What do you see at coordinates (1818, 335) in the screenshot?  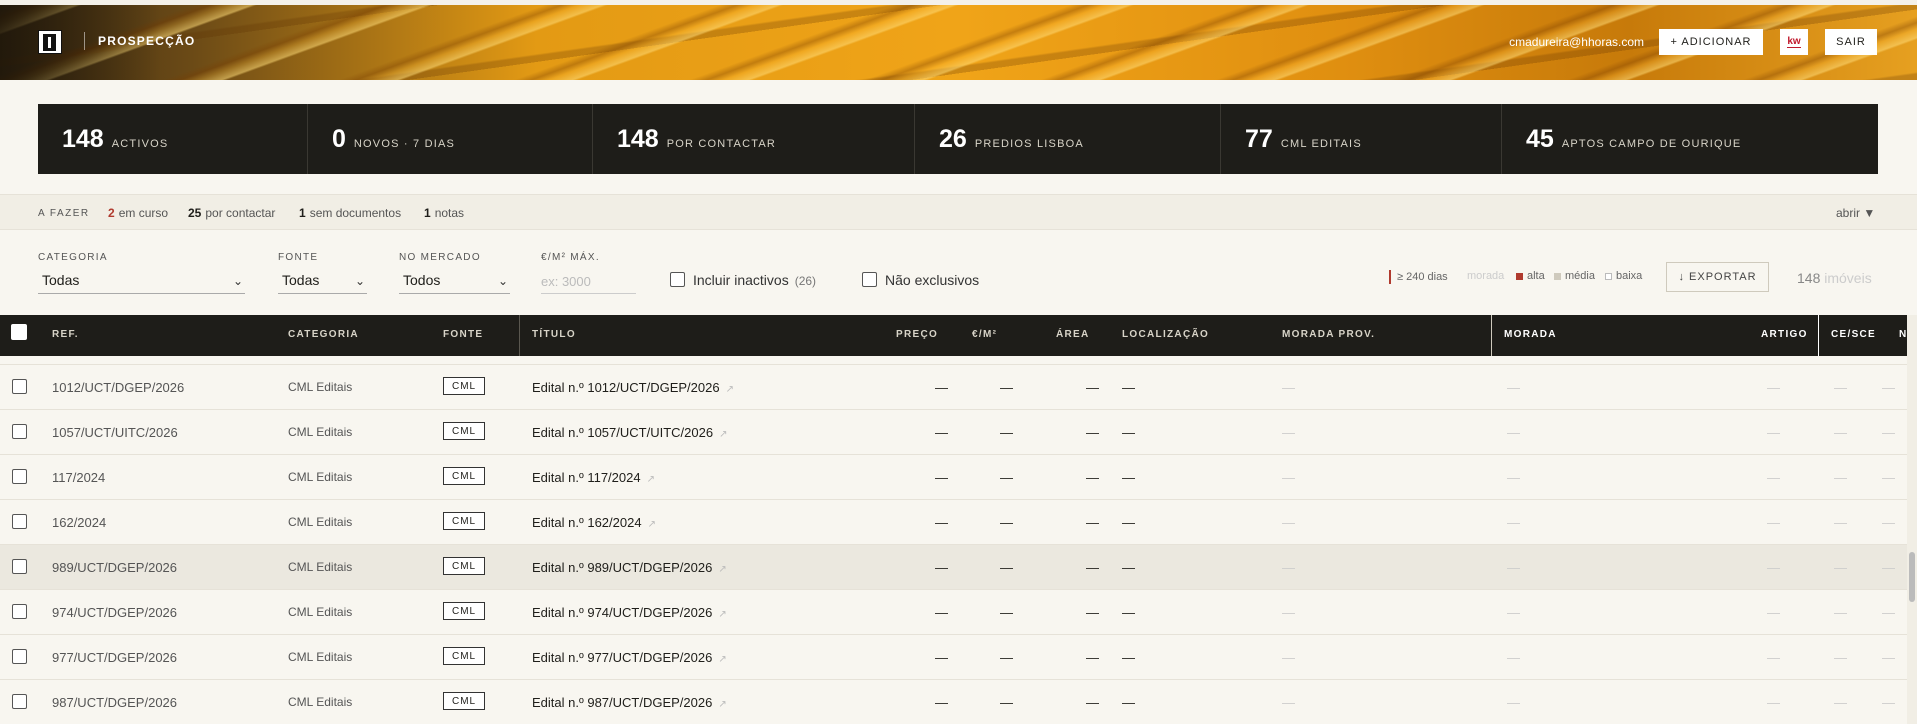 I see `column-divider` at bounding box center [1818, 335].